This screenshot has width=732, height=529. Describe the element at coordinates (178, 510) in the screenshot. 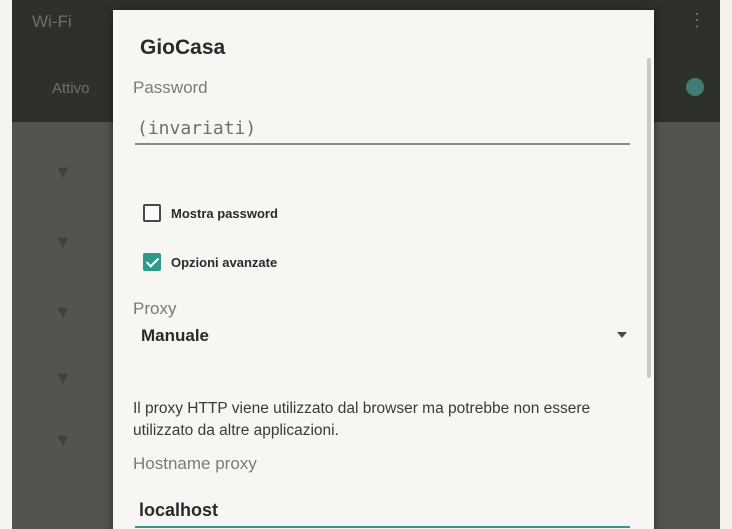

I see `proxy-hostname-input: localhost` at that location.